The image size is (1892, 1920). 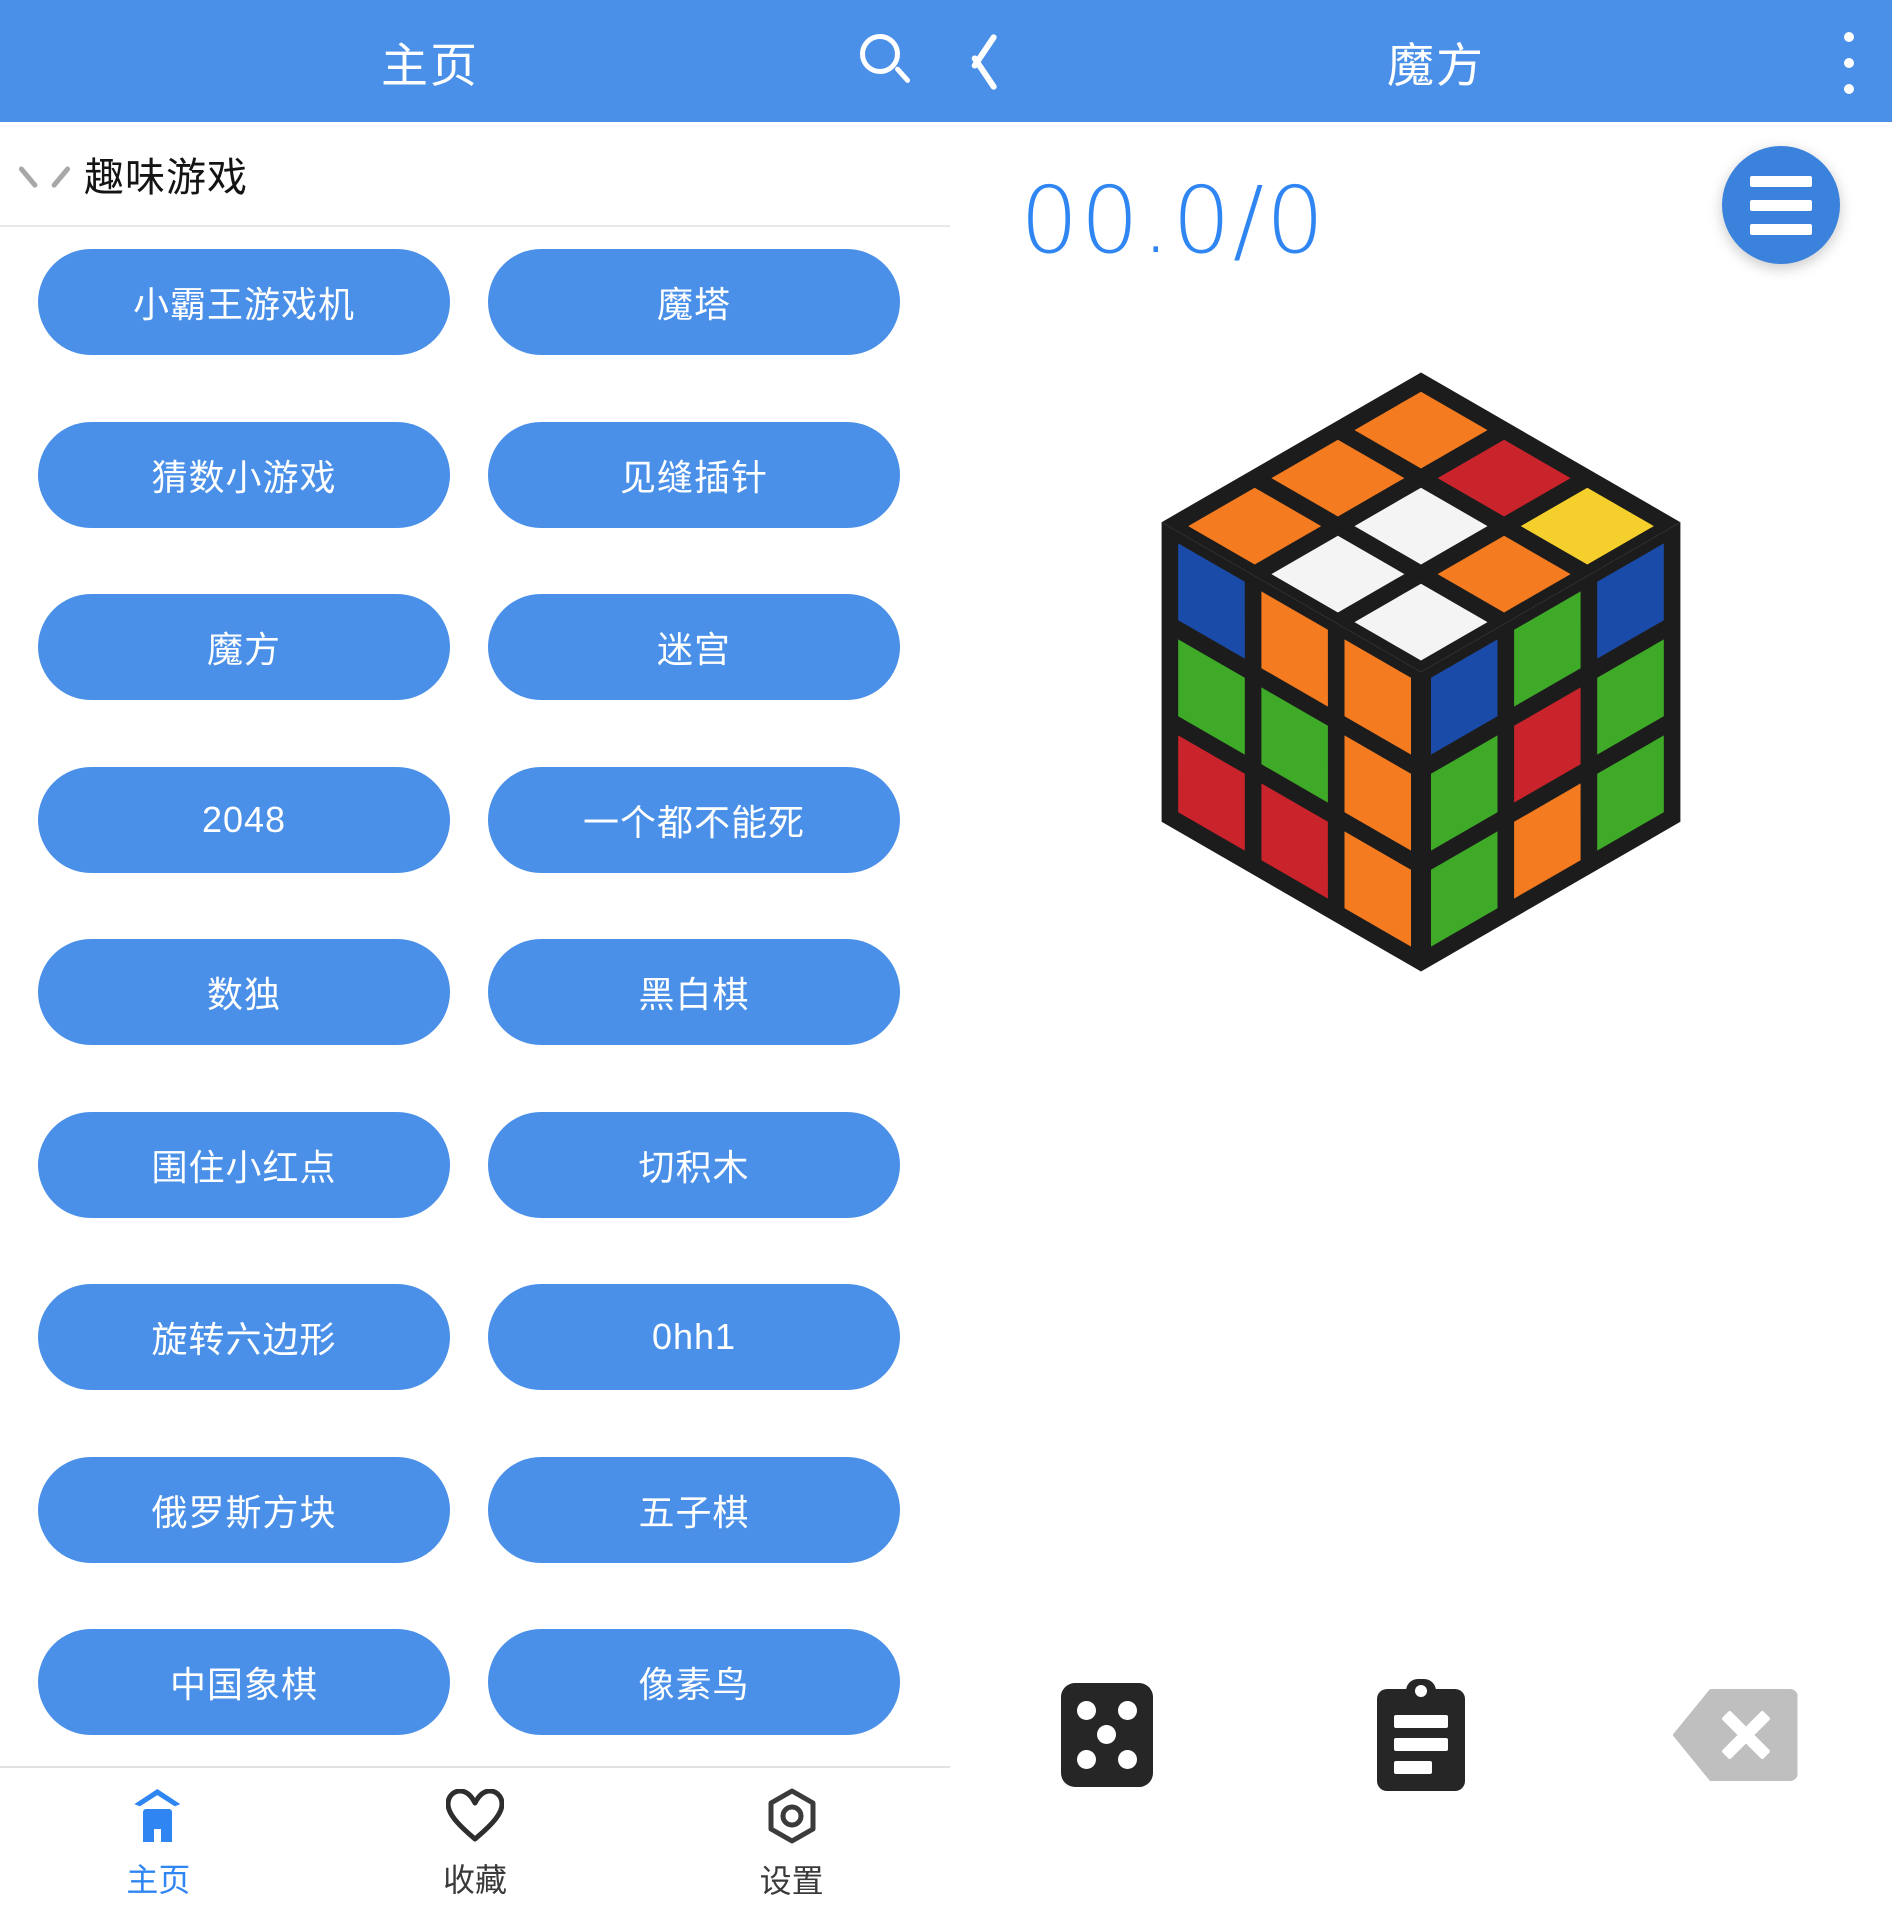 I want to click on game-button: 迷宫, so click(x=694, y=647).